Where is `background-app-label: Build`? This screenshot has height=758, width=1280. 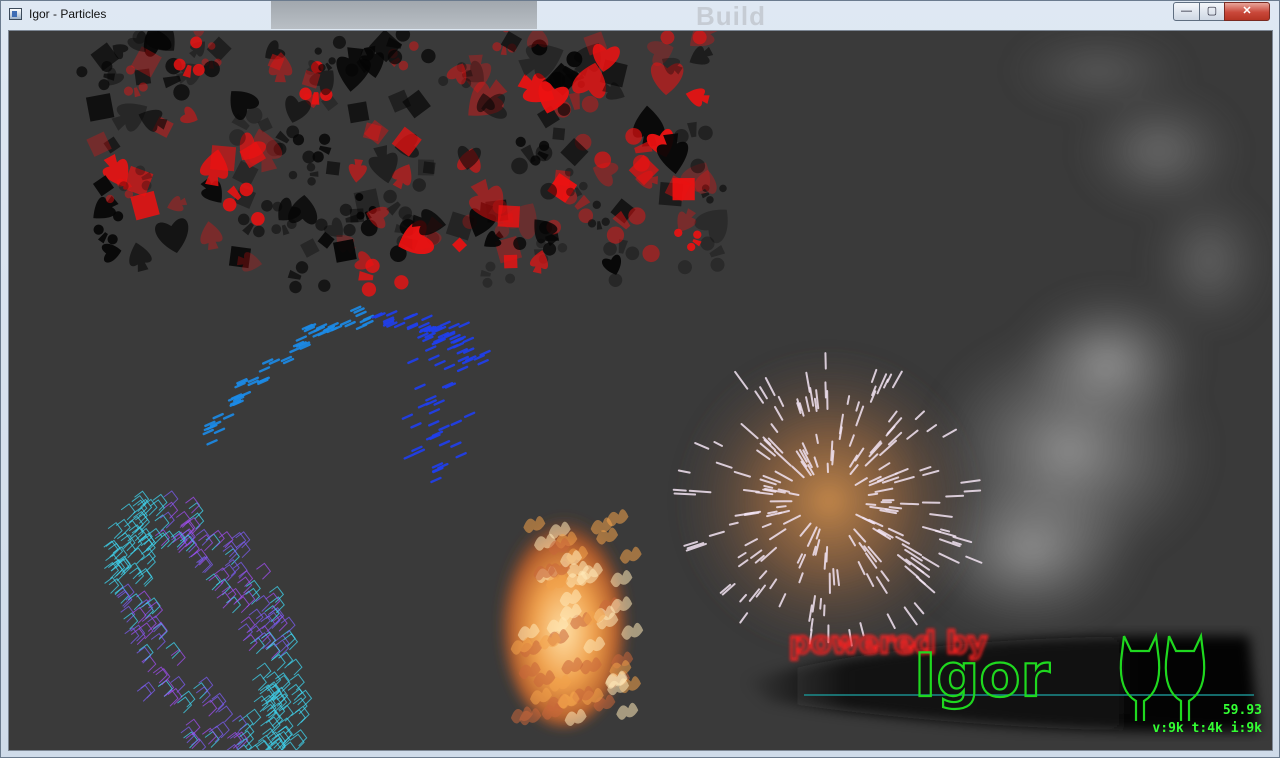 background-app-label: Build is located at coordinates (731, 16).